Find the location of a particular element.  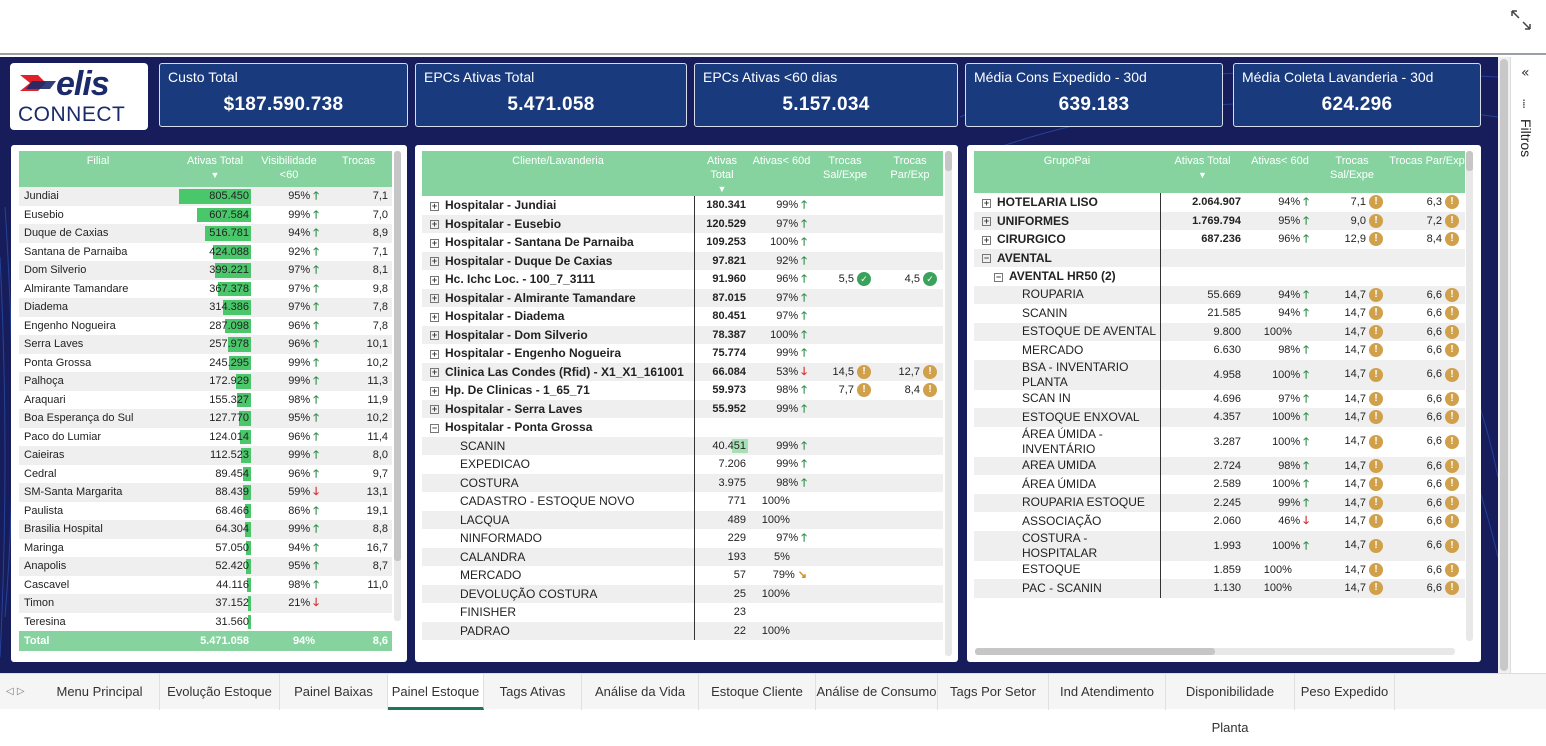

cliente-name: + Hospitalar - Duque De Caxias is located at coordinates (558, 260).